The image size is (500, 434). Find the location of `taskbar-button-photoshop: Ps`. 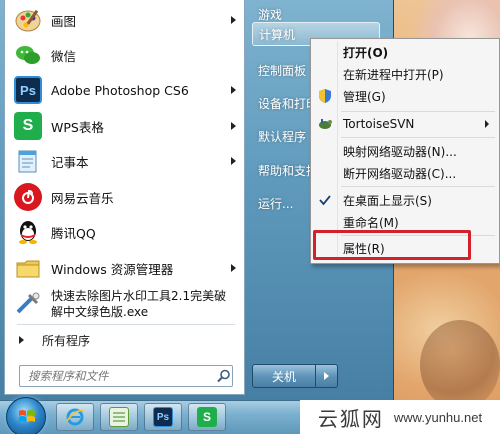

taskbar-button-photoshop: Ps is located at coordinates (163, 417).